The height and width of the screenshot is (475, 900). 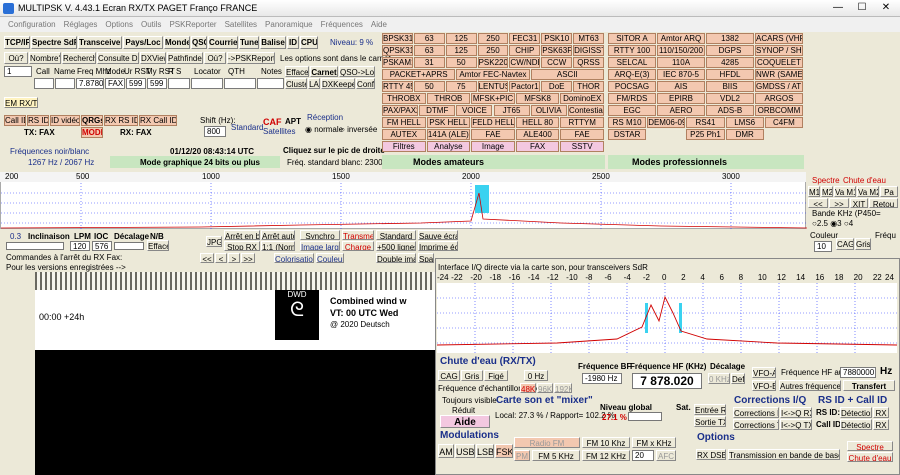 What do you see at coordinates (396, 235) in the screenshot?
I see `standard-button: Standard` at bounding box center [396, 235].